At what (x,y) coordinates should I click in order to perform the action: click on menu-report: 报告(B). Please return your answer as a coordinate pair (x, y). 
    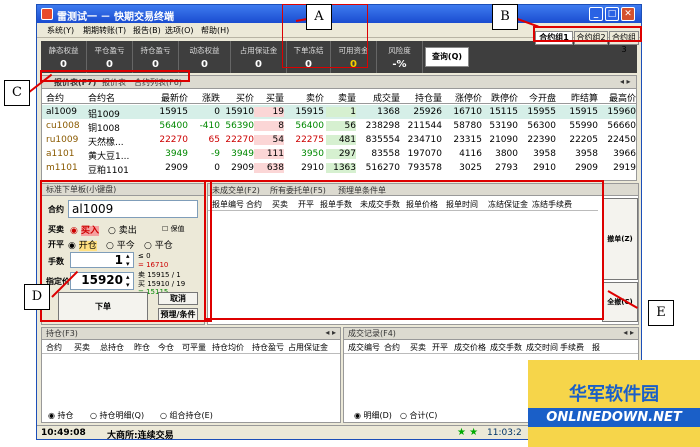
    Looking at the image, I should click on (147, 30).